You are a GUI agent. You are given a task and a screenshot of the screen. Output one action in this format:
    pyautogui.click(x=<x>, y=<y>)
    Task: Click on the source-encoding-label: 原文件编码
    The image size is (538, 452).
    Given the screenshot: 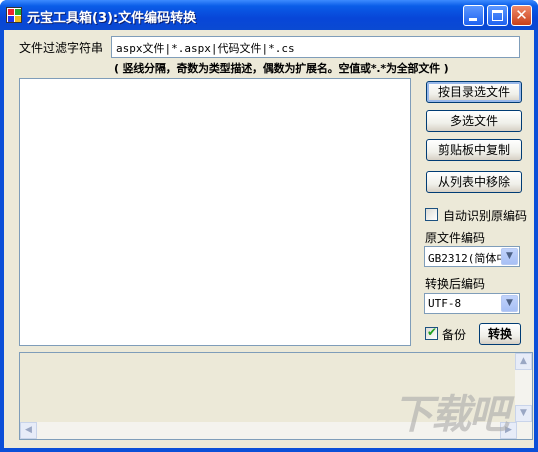 What is the action you would take?
    pyautogui.click(x=455, y=238)
    